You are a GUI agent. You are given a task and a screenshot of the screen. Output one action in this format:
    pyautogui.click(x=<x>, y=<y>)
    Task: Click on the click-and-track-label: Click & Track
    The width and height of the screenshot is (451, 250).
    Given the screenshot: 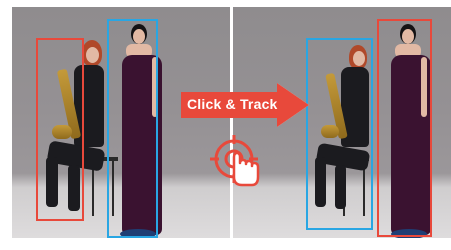 What is the action you would take?
    pyautogui.click(x=232, y=104)
    